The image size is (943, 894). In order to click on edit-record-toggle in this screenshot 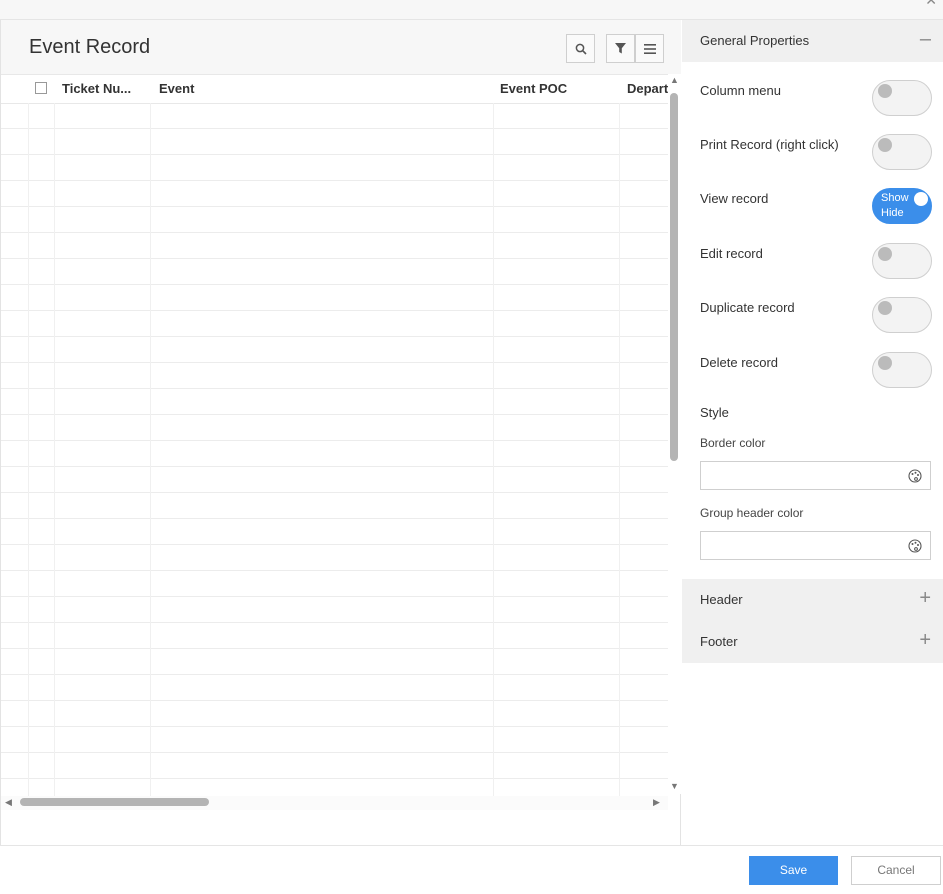, I will do `click(902, 261)`.